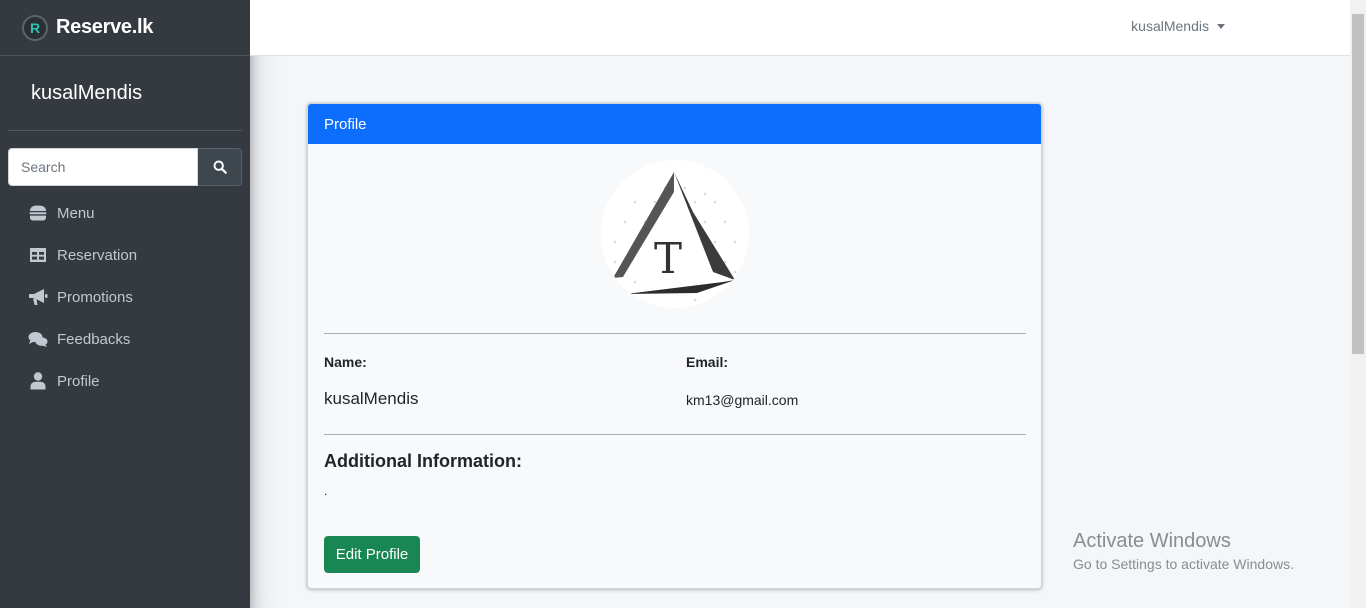  I want to click on sidebar-item-menu: Menu, so click(125, 213).